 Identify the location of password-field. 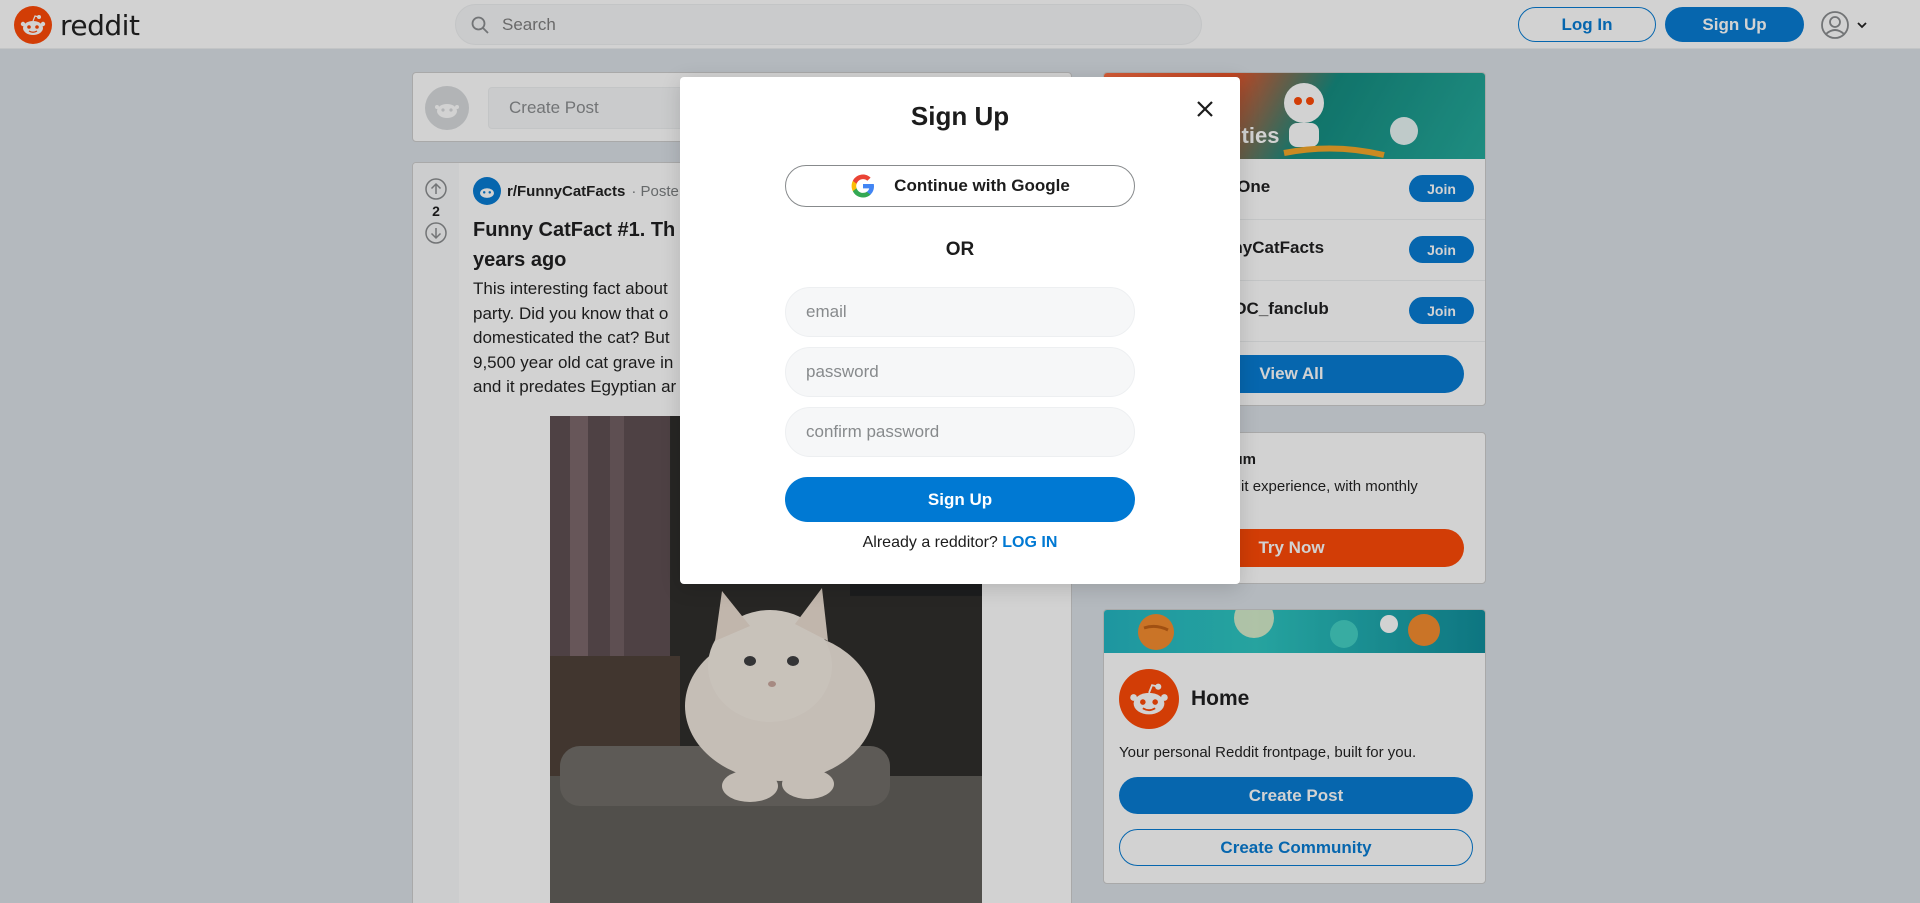
(960, 372).